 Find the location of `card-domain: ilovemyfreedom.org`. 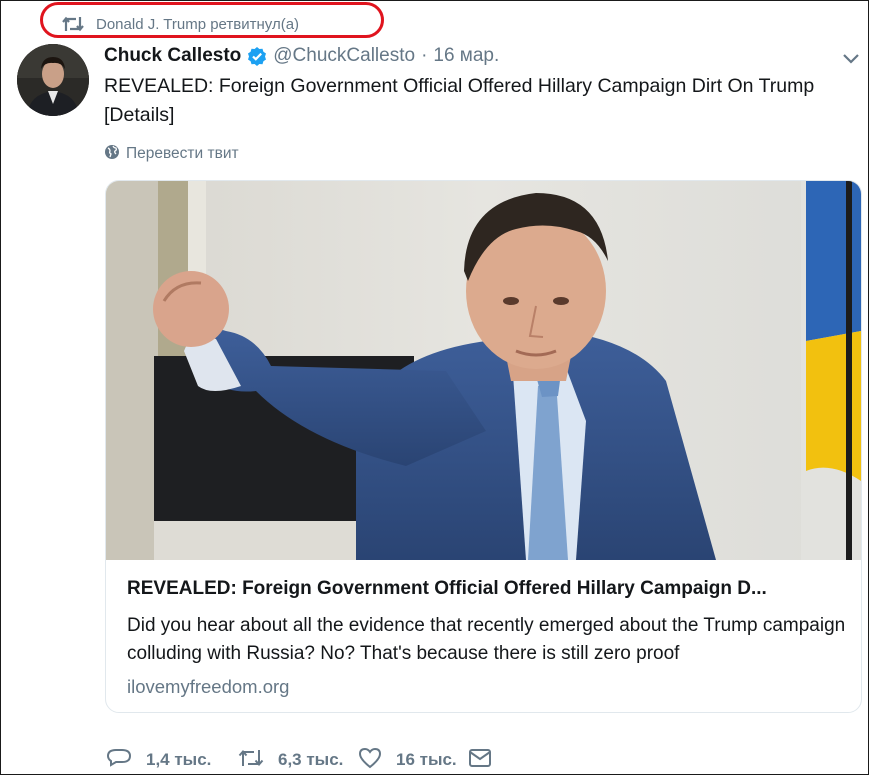

card-domain: ilovemyfreedom.org is located at coordinates (208, 686).